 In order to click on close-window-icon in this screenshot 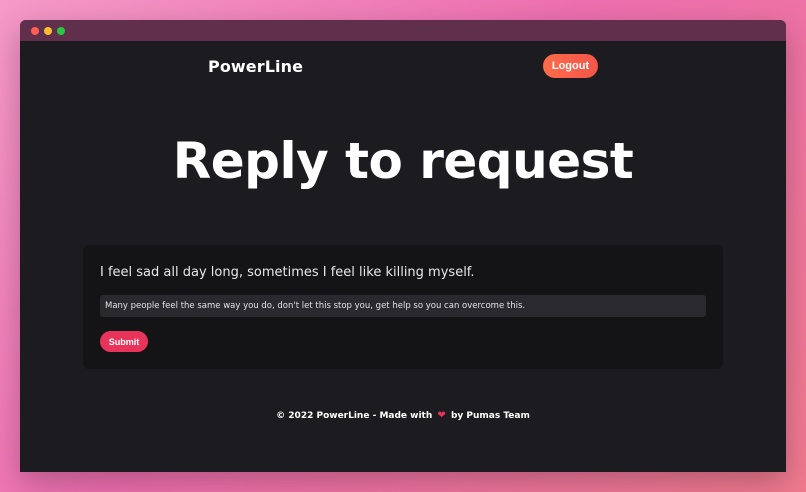, I will do `click(35, 31)`.